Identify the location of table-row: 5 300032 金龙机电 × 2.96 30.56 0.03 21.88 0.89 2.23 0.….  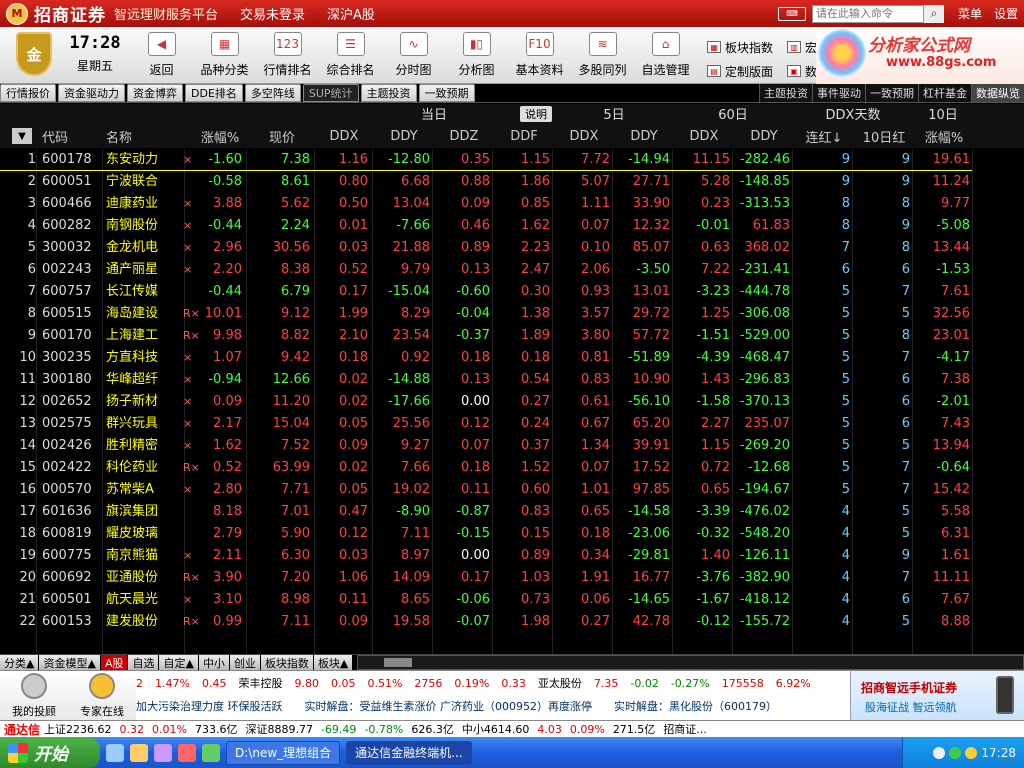
(512, 248).